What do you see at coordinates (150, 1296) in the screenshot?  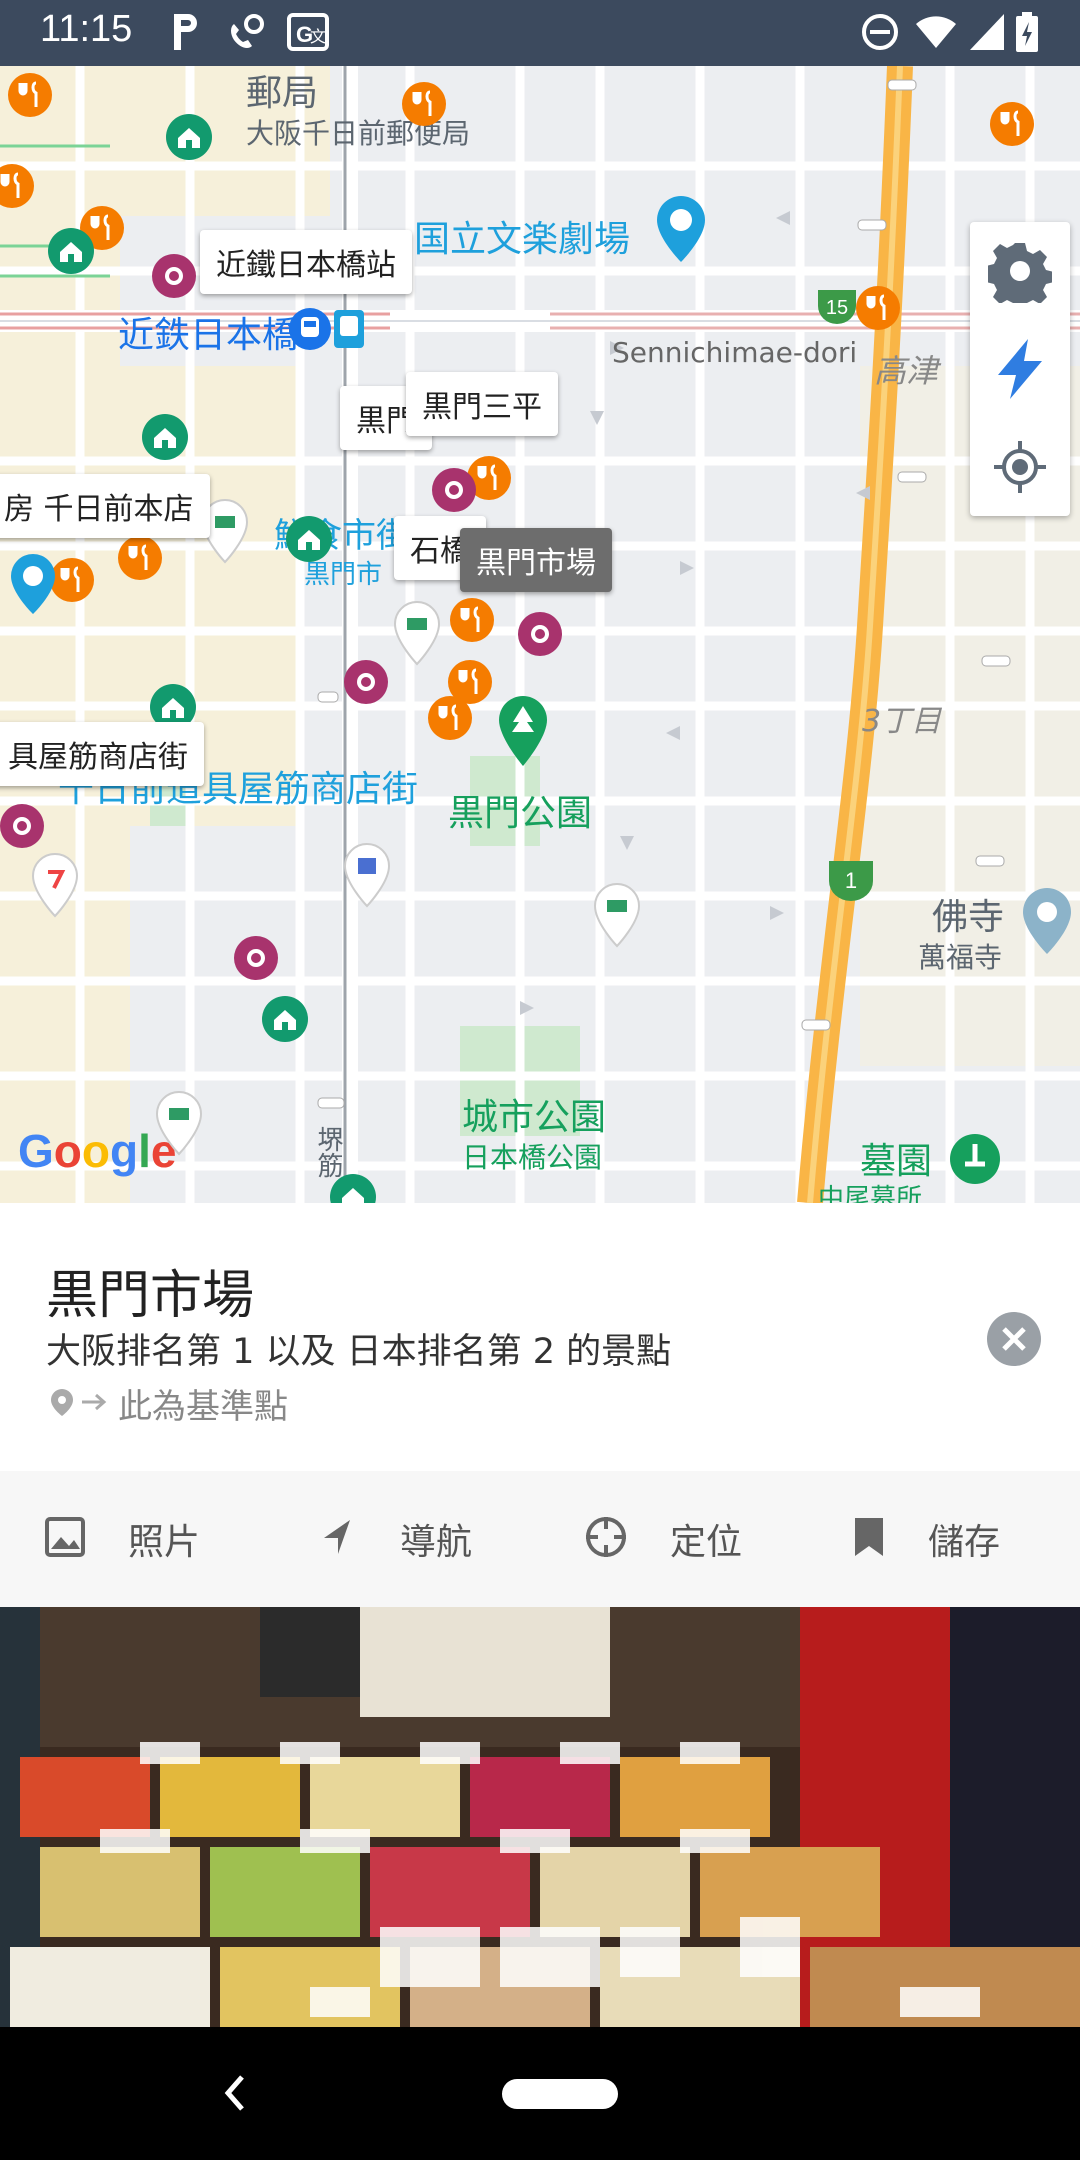 I see `place-title: 黒門市場` at bounding box center [150, 1296].